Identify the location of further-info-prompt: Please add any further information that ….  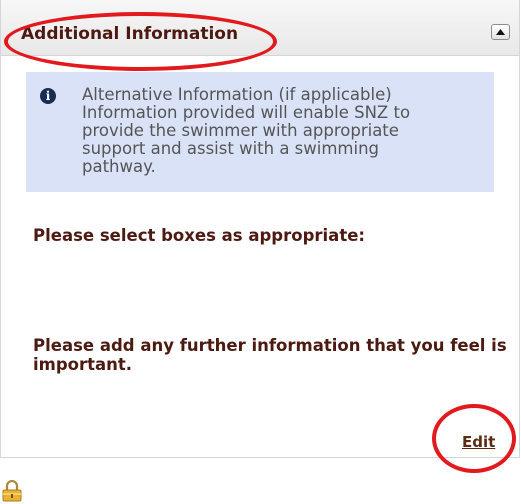
(270, 355).